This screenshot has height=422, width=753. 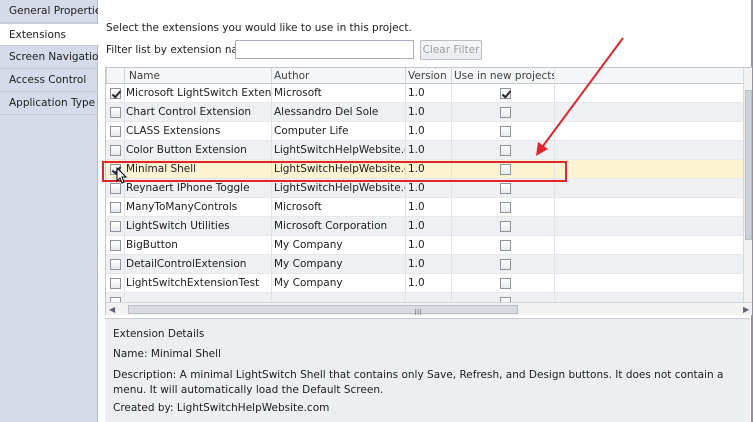 What do you see at coordinates (112, 309) in the screenshot?
I see `scroll-left-arrow-icon: ◀` at bounding box center [112, 309].